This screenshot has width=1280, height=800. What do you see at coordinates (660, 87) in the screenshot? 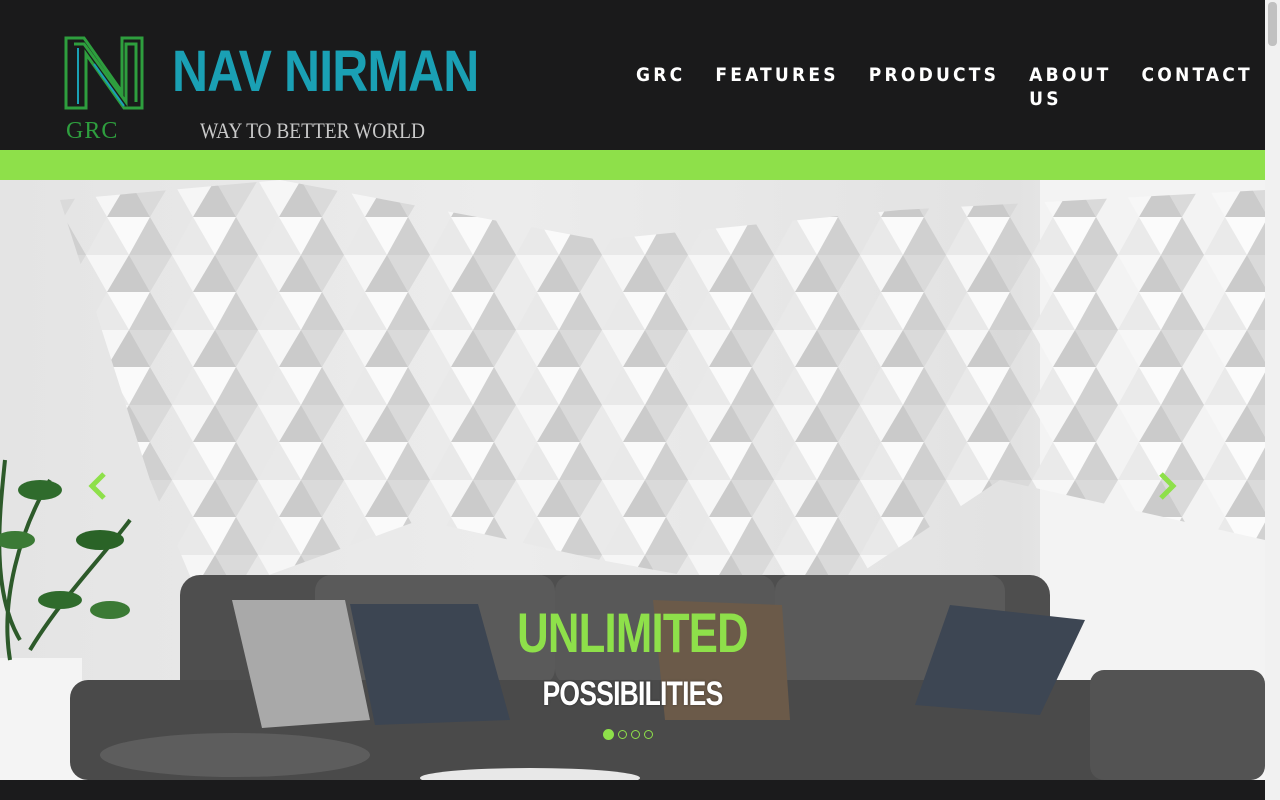
I see `nav-item-grc: GRC` at bounding box center [660, 87].